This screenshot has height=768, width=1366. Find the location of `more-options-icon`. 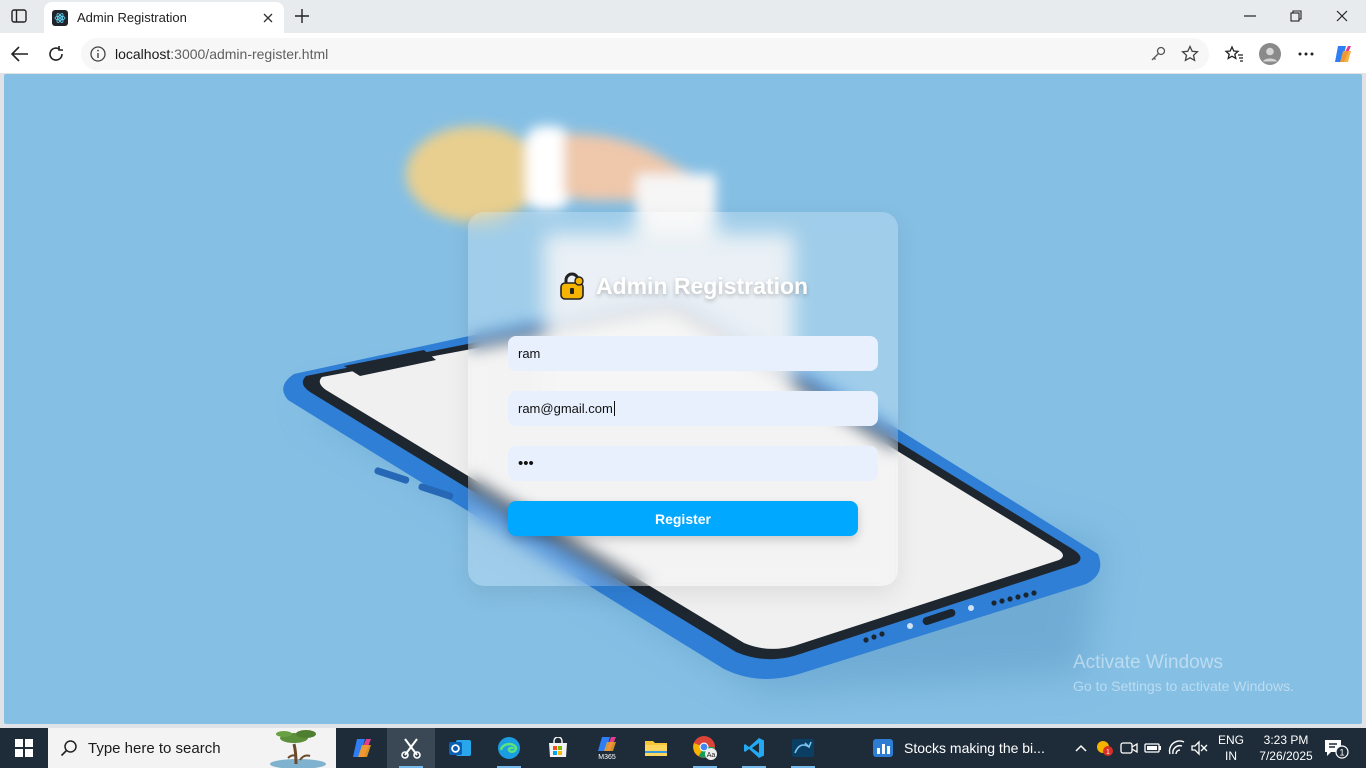

more-options-icon is located at coordinates (1306, 54).